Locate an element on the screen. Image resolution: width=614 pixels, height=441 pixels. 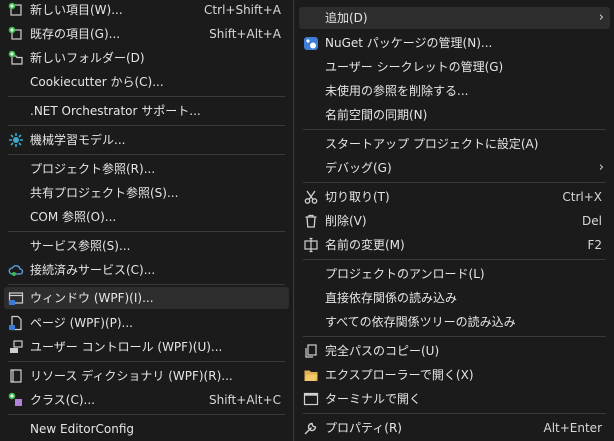
menu-item-label: すべての依存関係ツリーの読み込み is located at coordinates (420, 322).